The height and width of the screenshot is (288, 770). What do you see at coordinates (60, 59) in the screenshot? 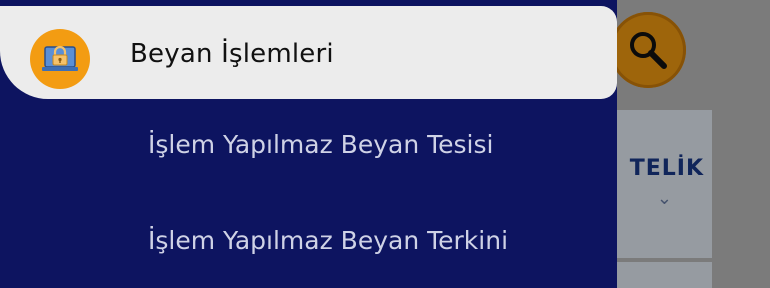
I see `lock-icon` at bounding box center [60, 59].